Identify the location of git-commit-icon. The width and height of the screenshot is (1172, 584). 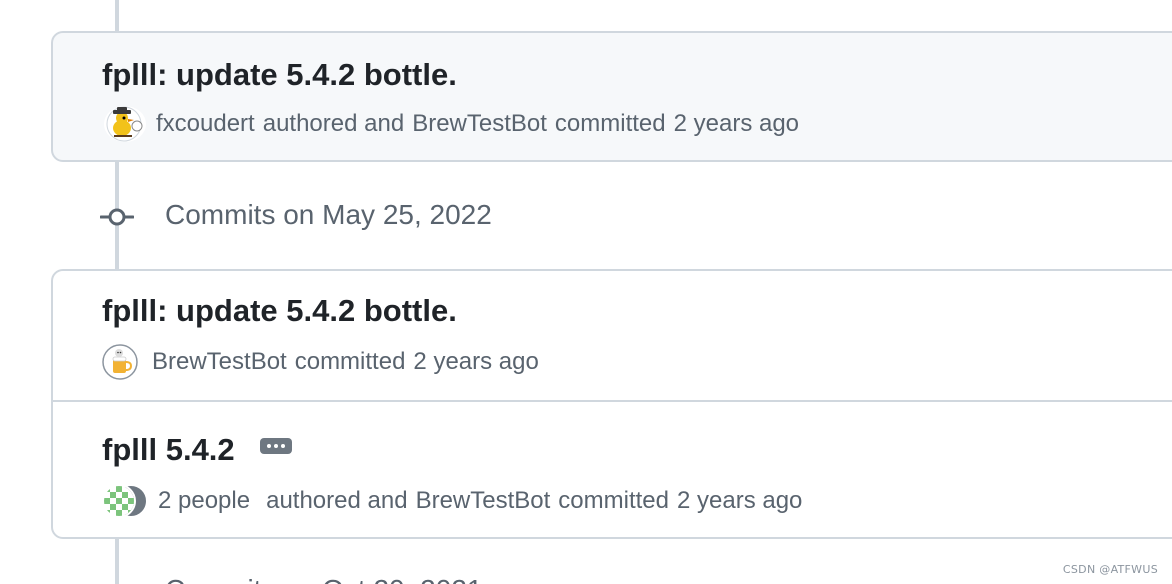
(117, 217).